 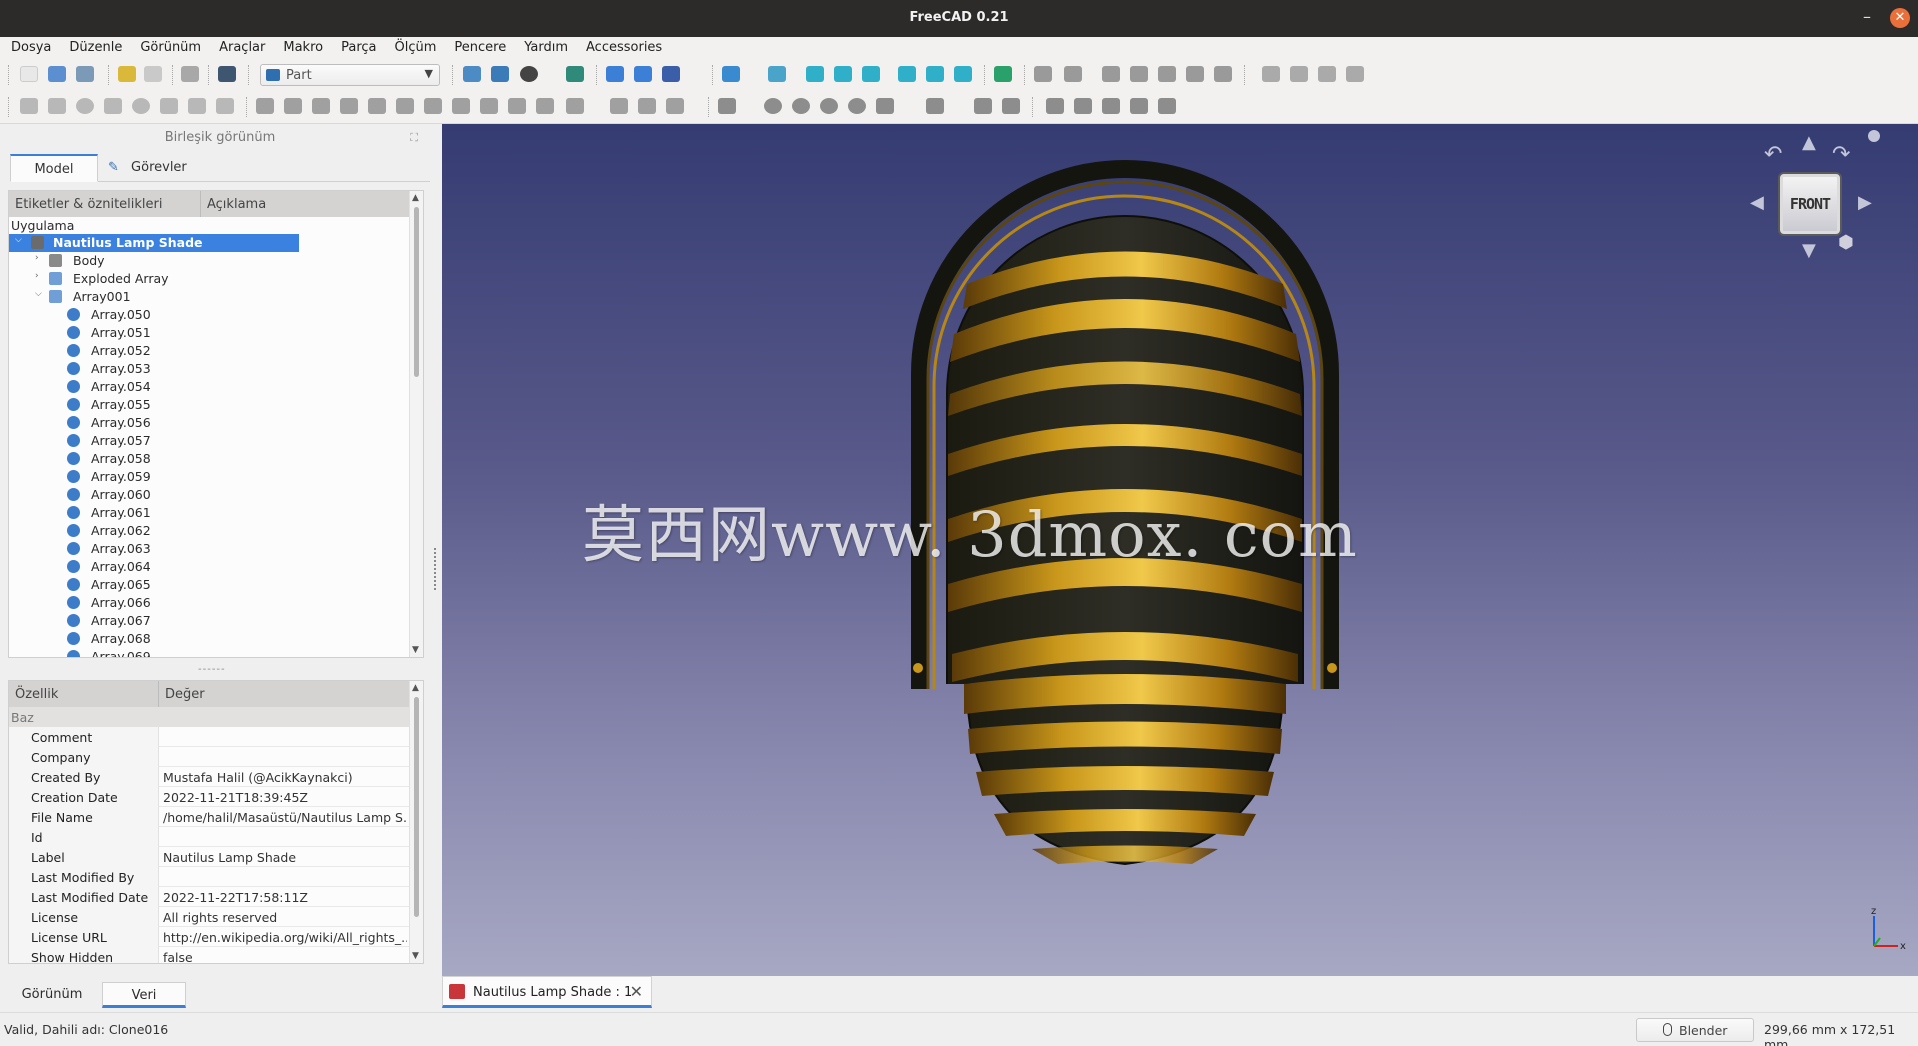 What do you see at coordinates (321, 106) in the screenshot?
I see `mirror-icon` at bounding box center [321, 106].